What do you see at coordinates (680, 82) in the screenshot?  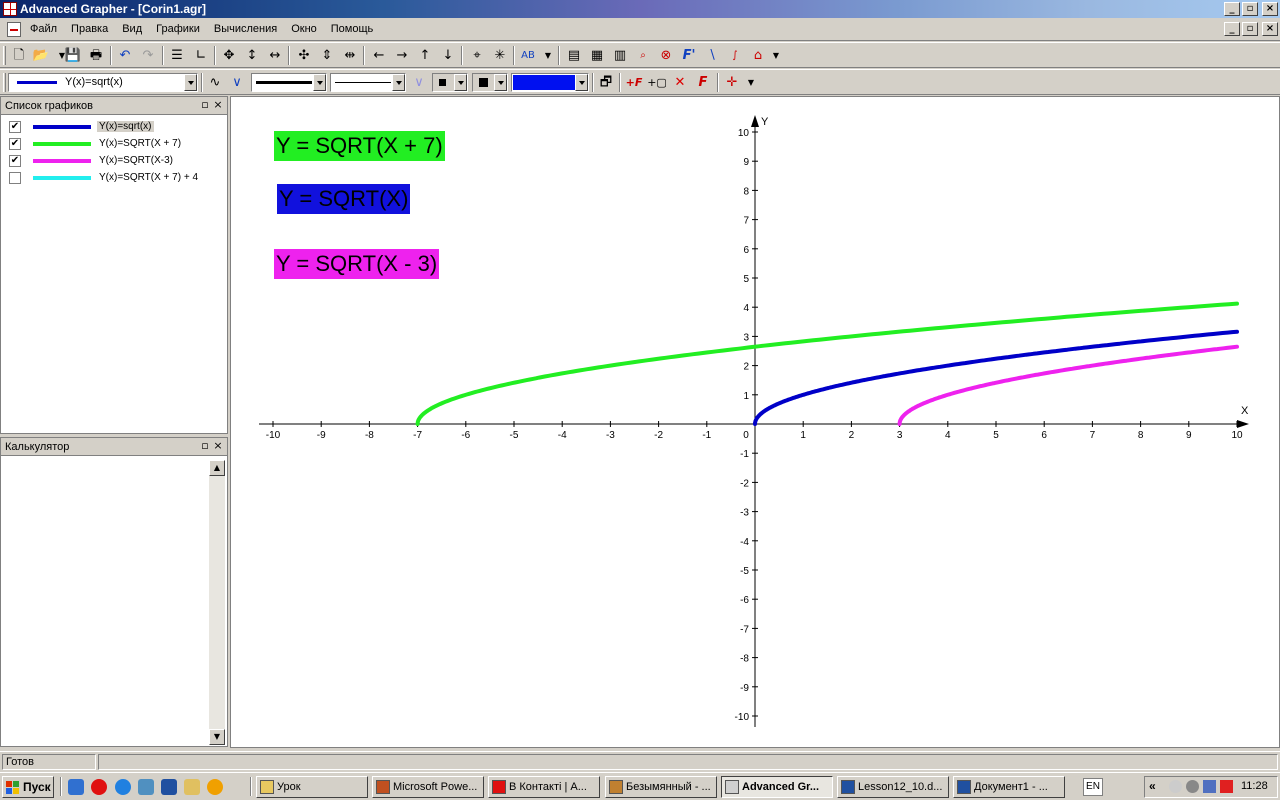 I see `delete-graph-icon: ✕` at bounding box center [680, 82].